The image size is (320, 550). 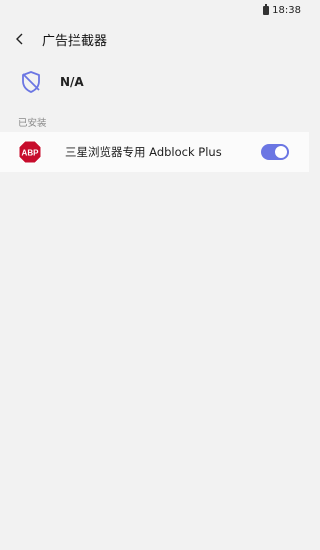 I want to click on extension-row-adblock-plus: ABP 三星浏览器专用 Adblock Plus, so click(x=154, y=152).